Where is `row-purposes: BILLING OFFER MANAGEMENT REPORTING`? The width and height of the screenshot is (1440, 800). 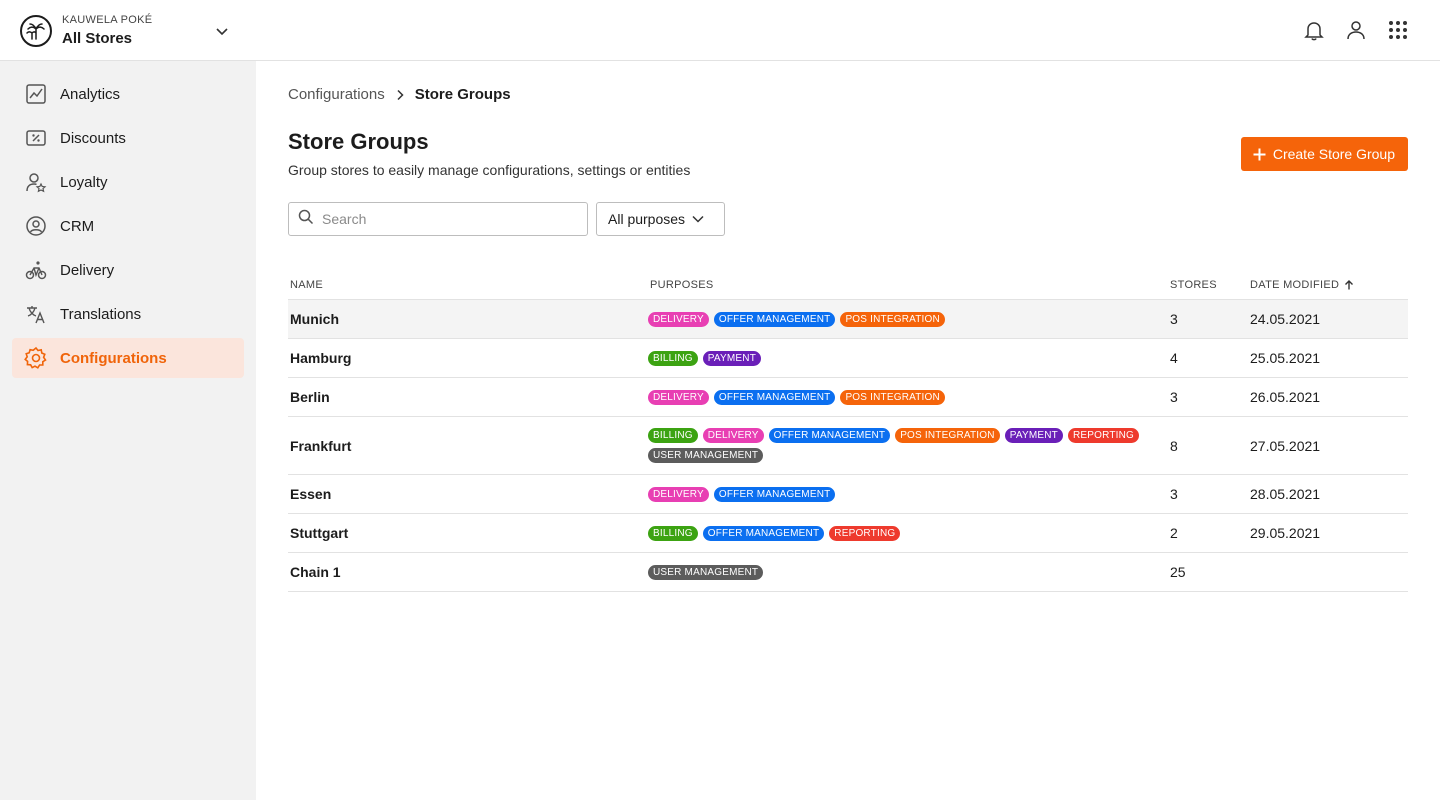
row-purposes: BILLING OFFER MANAGEMENT REPORTING is located at coordinates (908, 533).